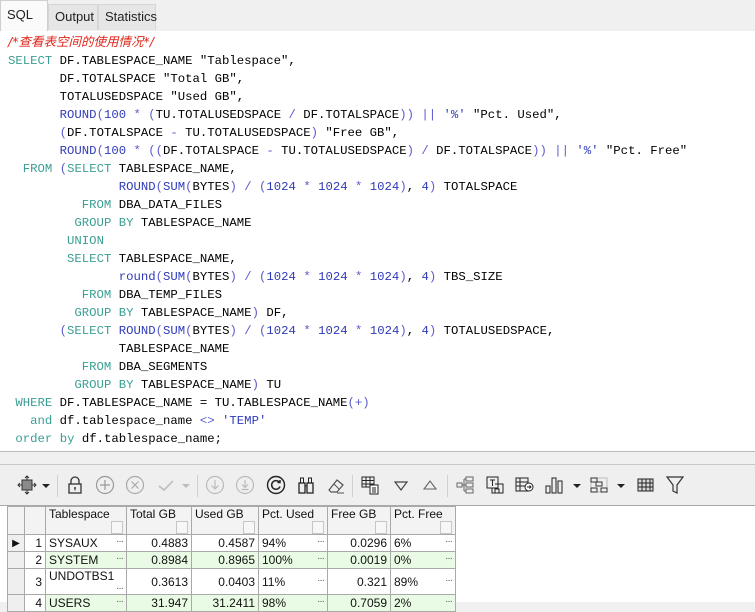 The width and height of the screenshot is (755, 612). What do you see at coordinates (105, 485) in the screenshot?
I see `add-record-icon` at bounding box center [105, 485].